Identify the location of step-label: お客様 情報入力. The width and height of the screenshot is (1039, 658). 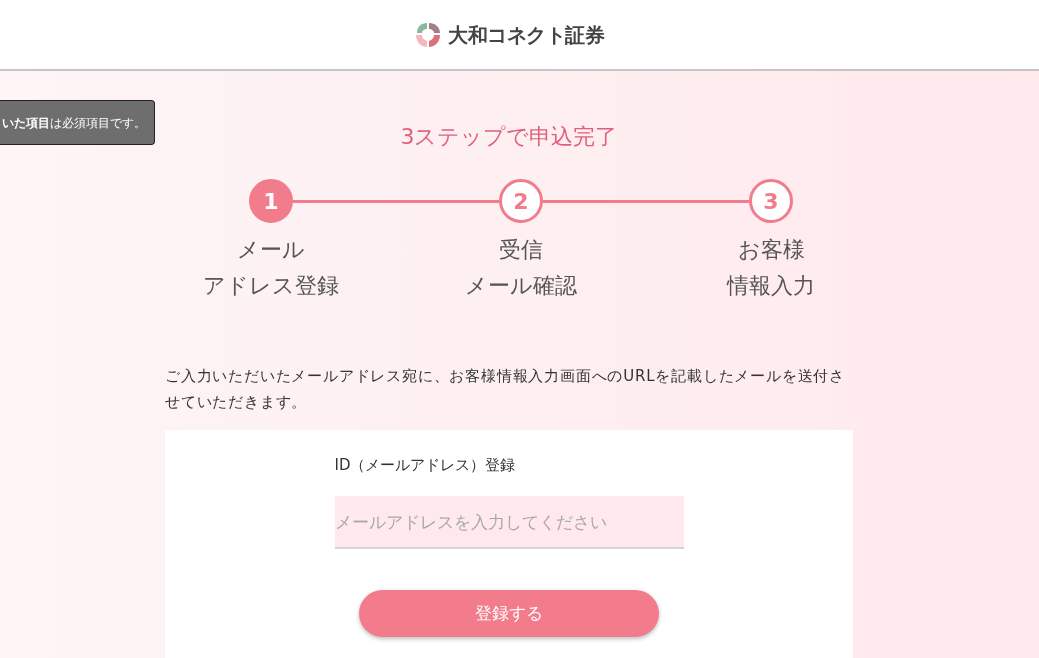
(771, 268).